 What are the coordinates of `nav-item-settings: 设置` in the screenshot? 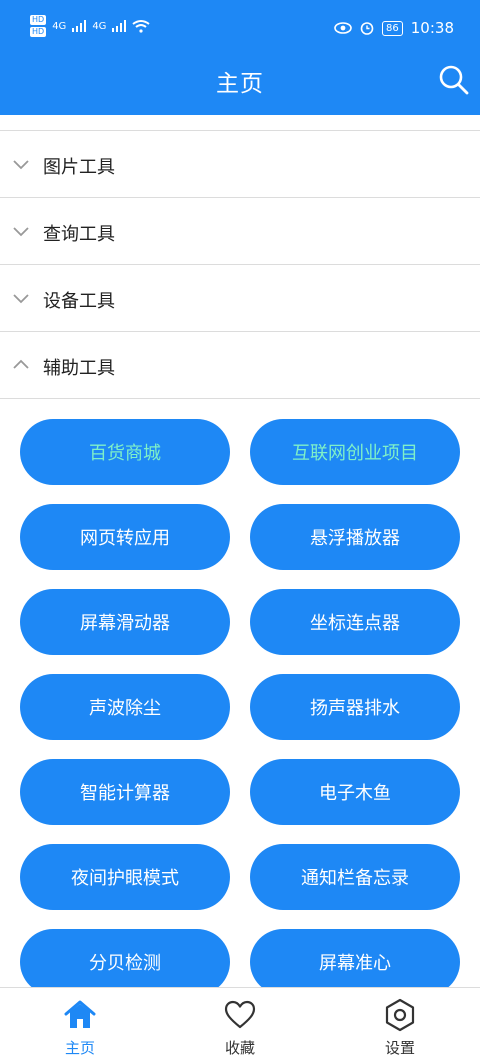 It's located at (400, 1028).